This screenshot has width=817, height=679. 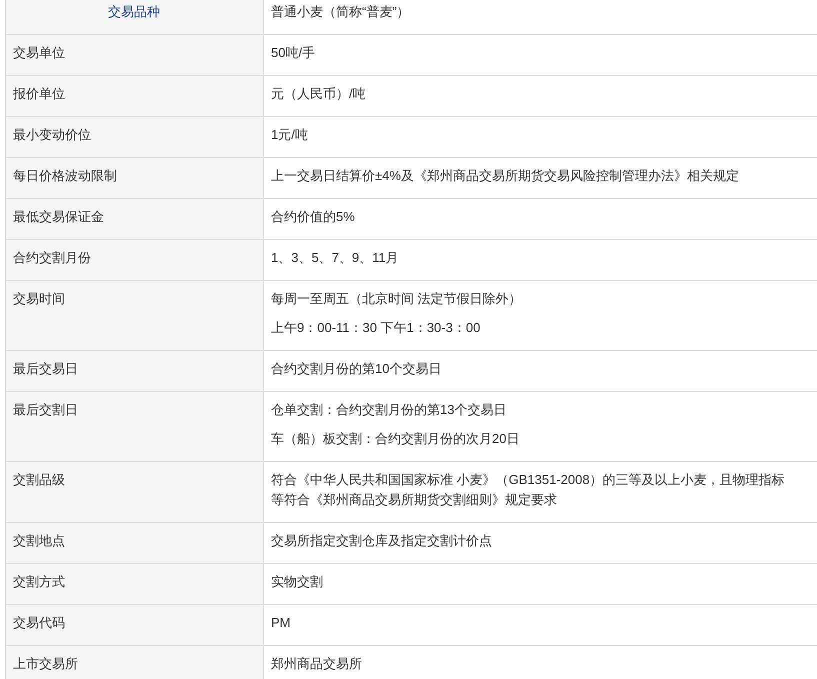 What do you see at coordinates (135, 543) in the screenshot?
I see `label-cell: 交割地点` at bounding box center [135, 543].